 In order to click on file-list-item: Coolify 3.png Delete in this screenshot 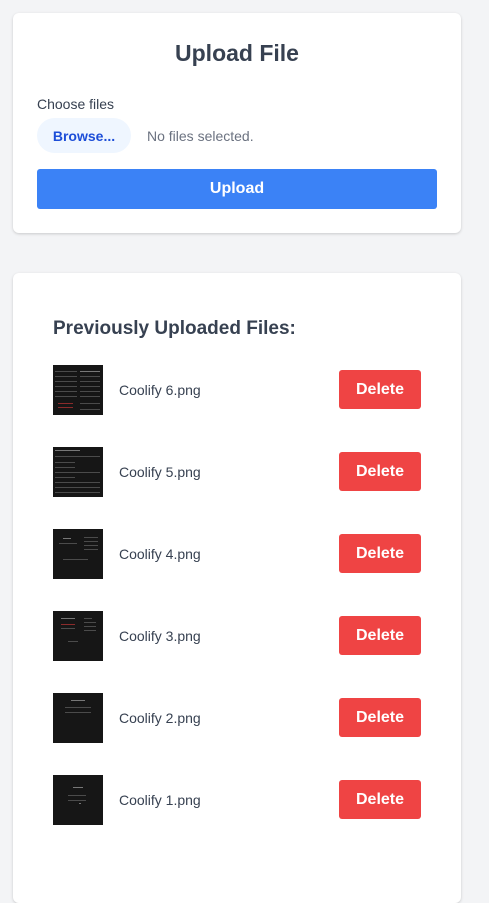, I will do `click(237, 652)`.